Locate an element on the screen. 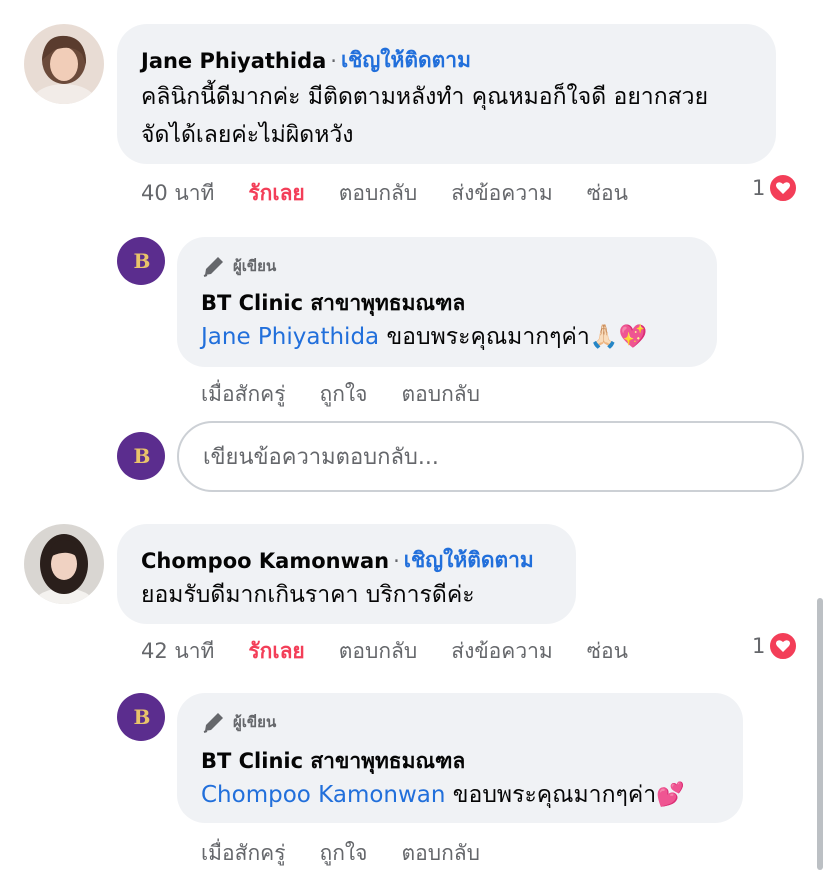 The width and height of the screenshot is (828, 870). comment-header: Jane Phiyathida · เชิญให้ติดตาม is located at coordinates (306, 60).